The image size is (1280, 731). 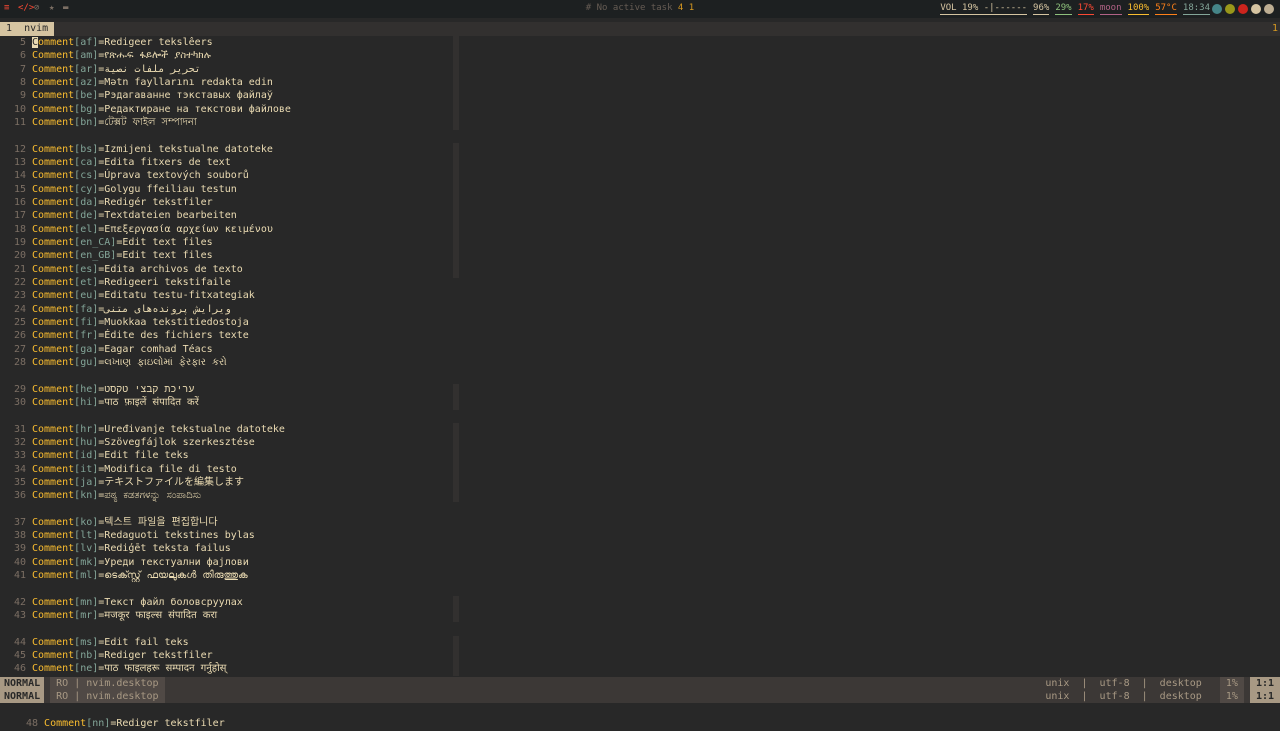 What do you see at coordinates (19, 456) in the screenshot?
I see `line-number: 33` at bounding box center [19, 456].